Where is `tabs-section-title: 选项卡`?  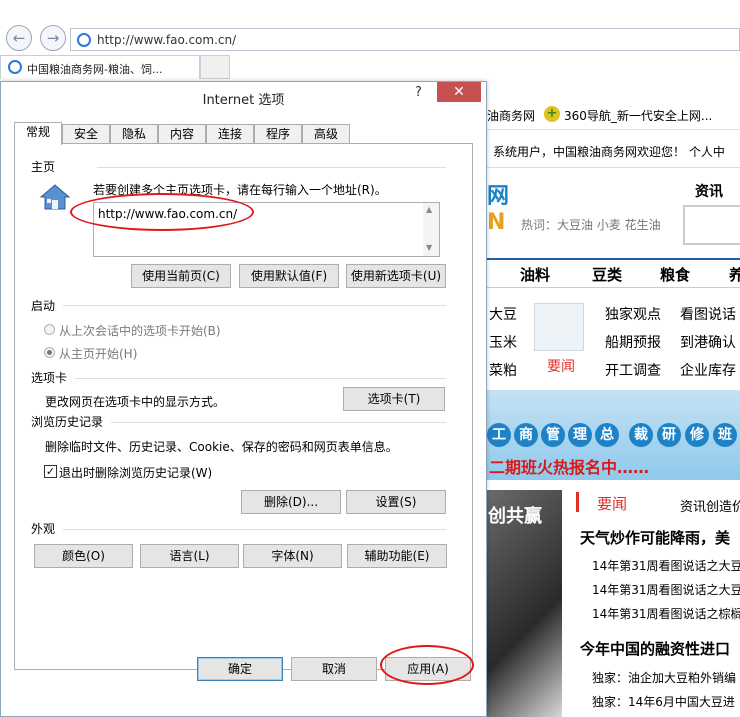 tabs-section-title: 选项卡 is located at coordinates (49, 378).